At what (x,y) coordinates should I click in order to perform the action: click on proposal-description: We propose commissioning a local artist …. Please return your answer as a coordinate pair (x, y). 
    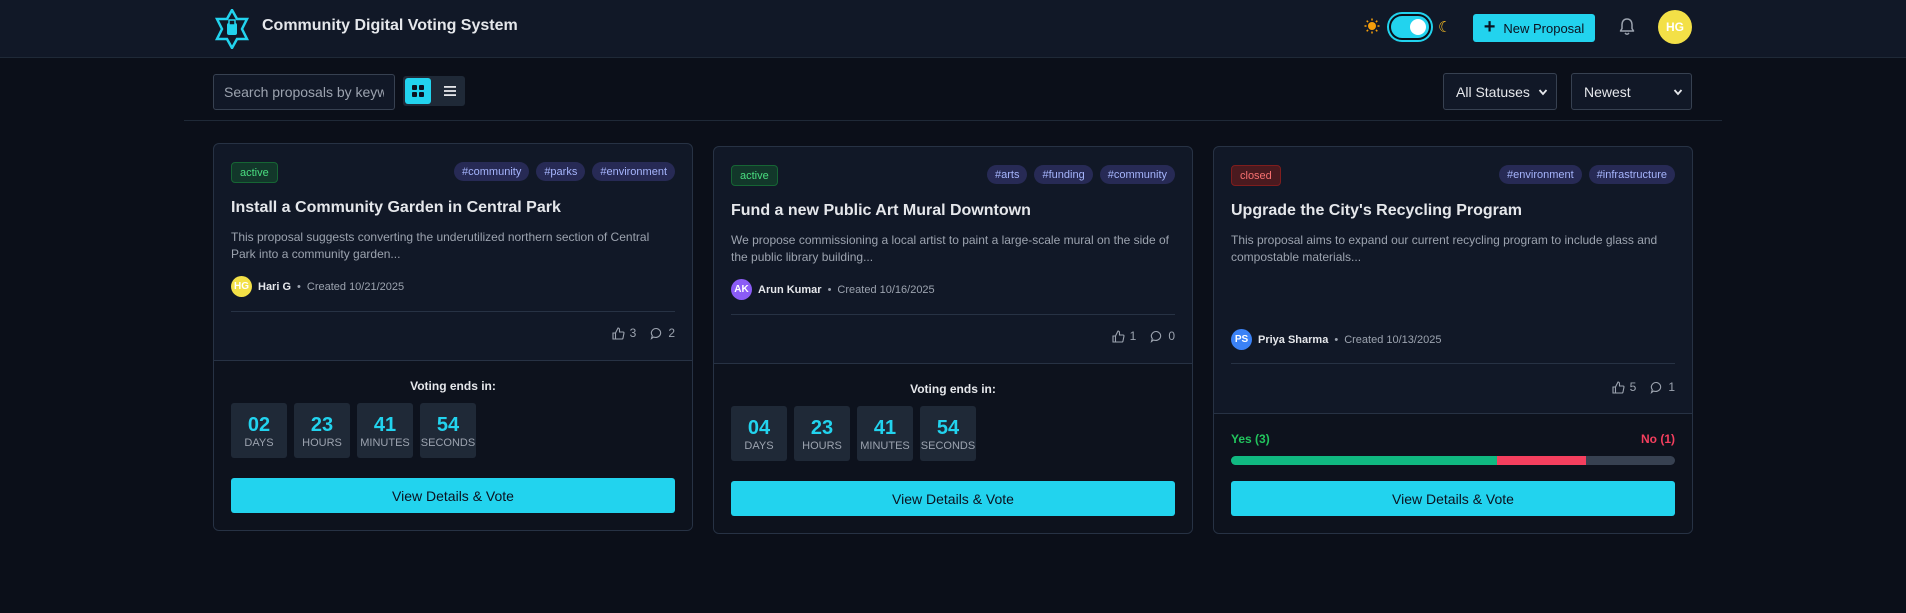
    Looking at the image, I should click on (950, 248).